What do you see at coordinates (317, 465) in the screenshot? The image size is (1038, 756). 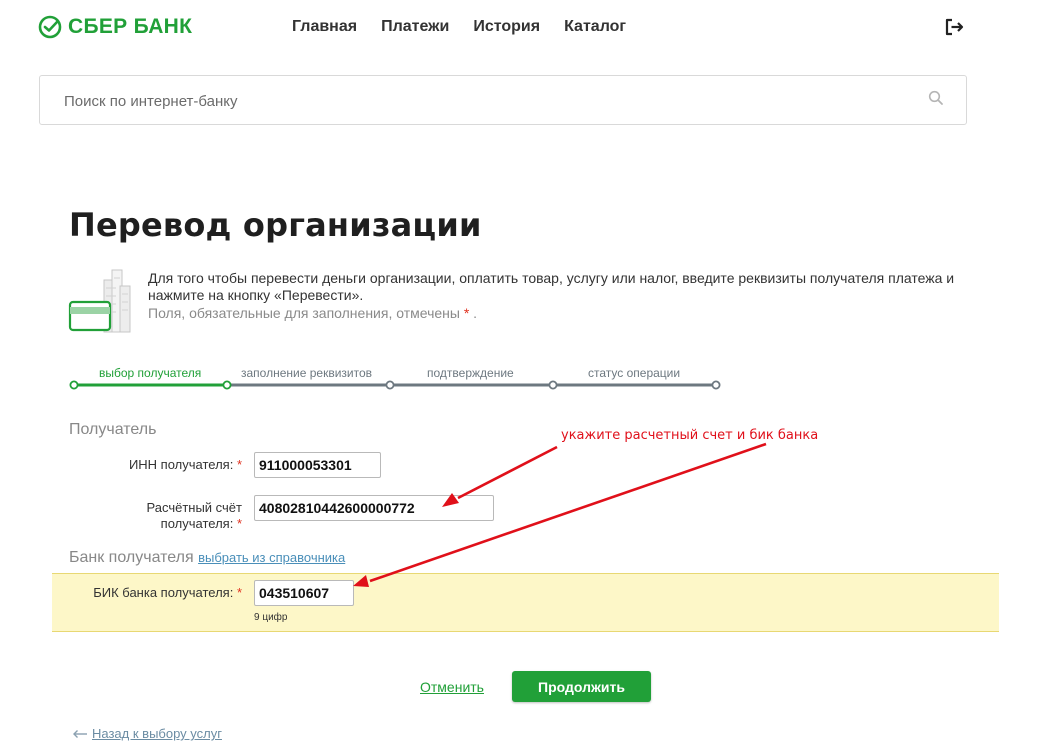 I see `inn-input` at bounding box center [317, 465].